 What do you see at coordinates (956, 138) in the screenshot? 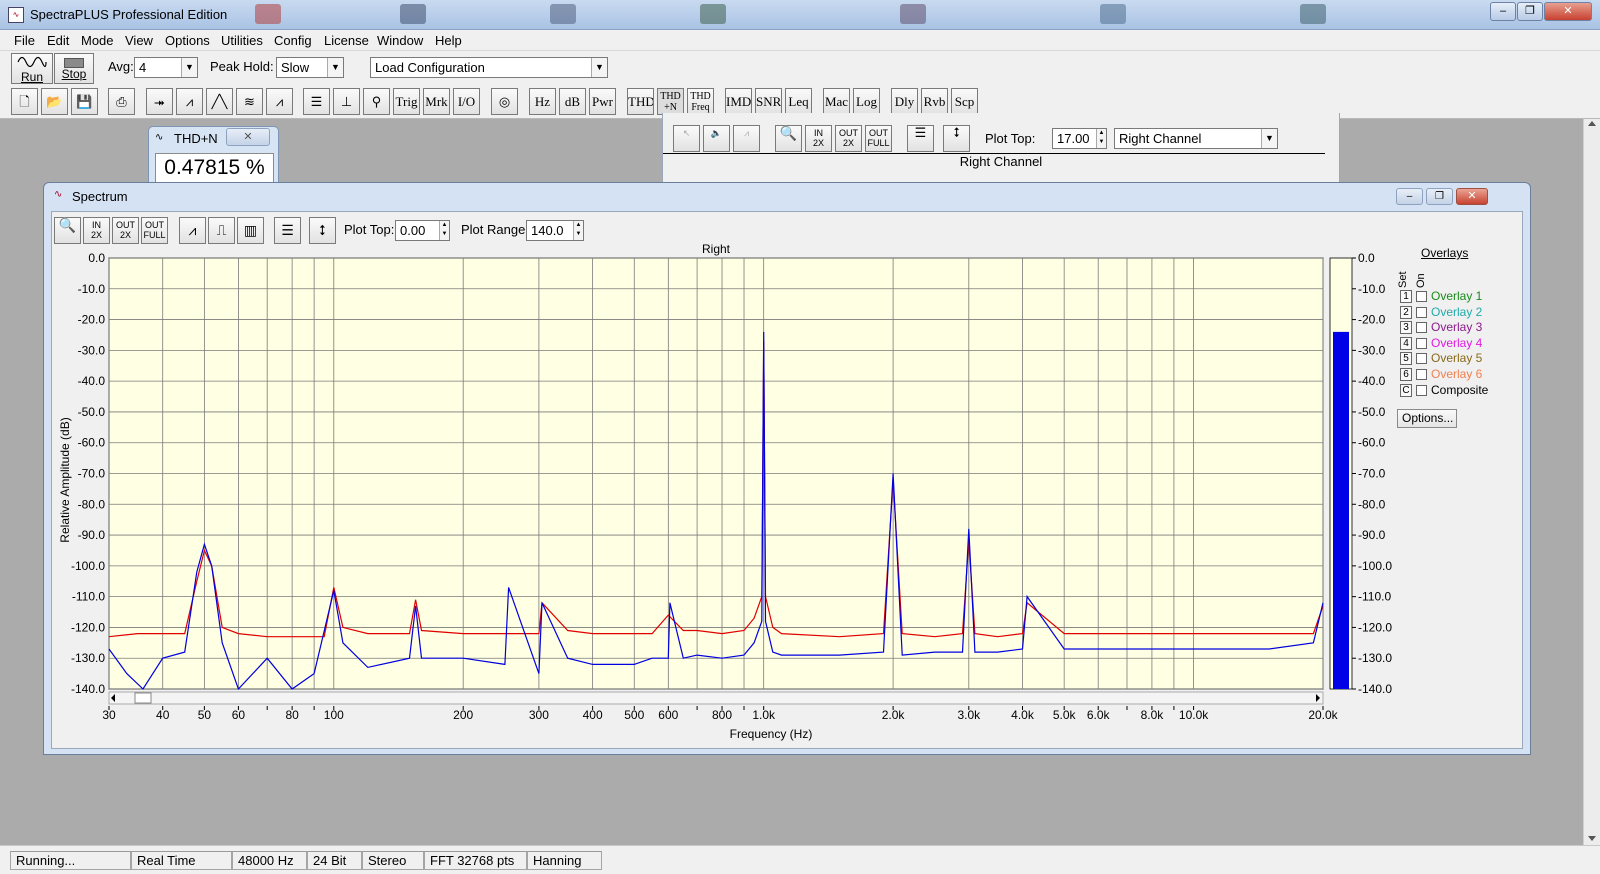
I see `scale-button: ⭥` at bounding box center [956, 138].